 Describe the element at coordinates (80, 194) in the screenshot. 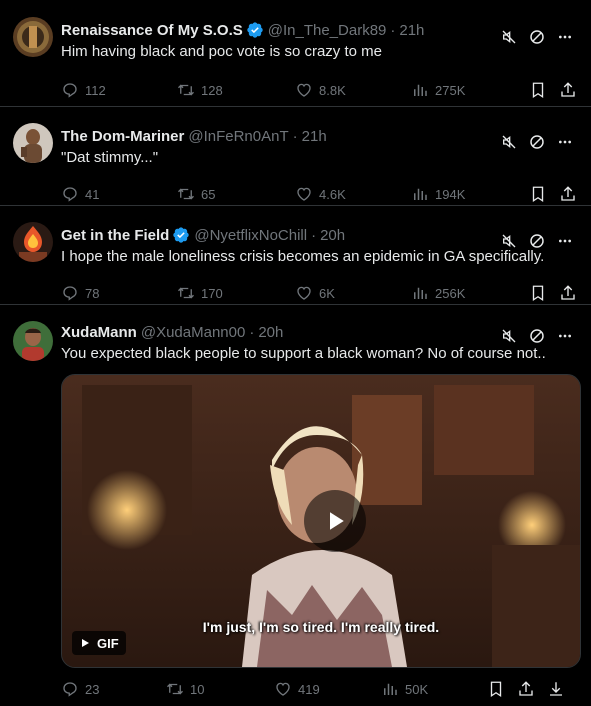

I see `reply-button: 41` at that location.